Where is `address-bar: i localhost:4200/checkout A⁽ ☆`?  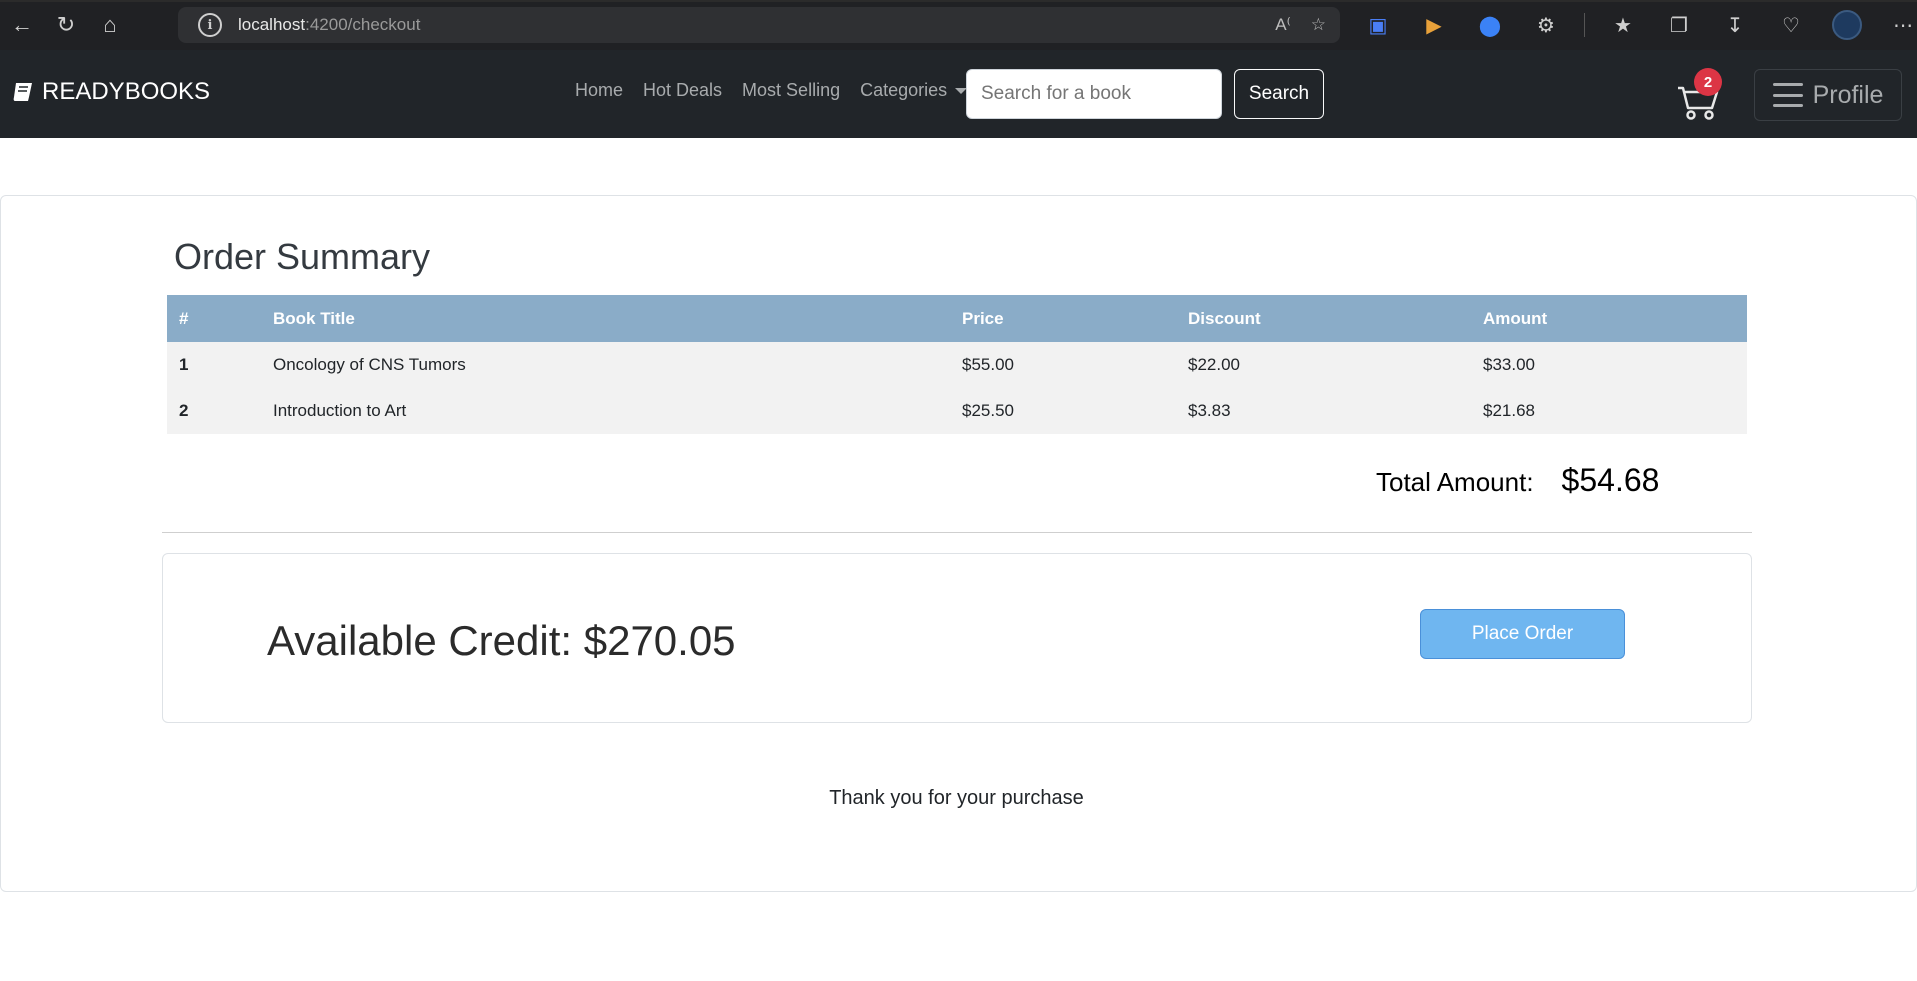 address-bar: i localhost:4200/checkout A⁽ ☆ is located at coordinates (759, 25).